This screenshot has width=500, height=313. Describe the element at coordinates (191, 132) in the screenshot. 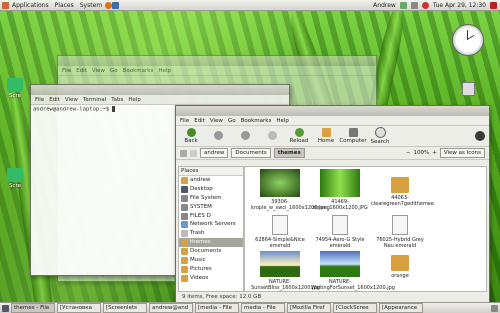

I see `back-arrow-icon` at that location.